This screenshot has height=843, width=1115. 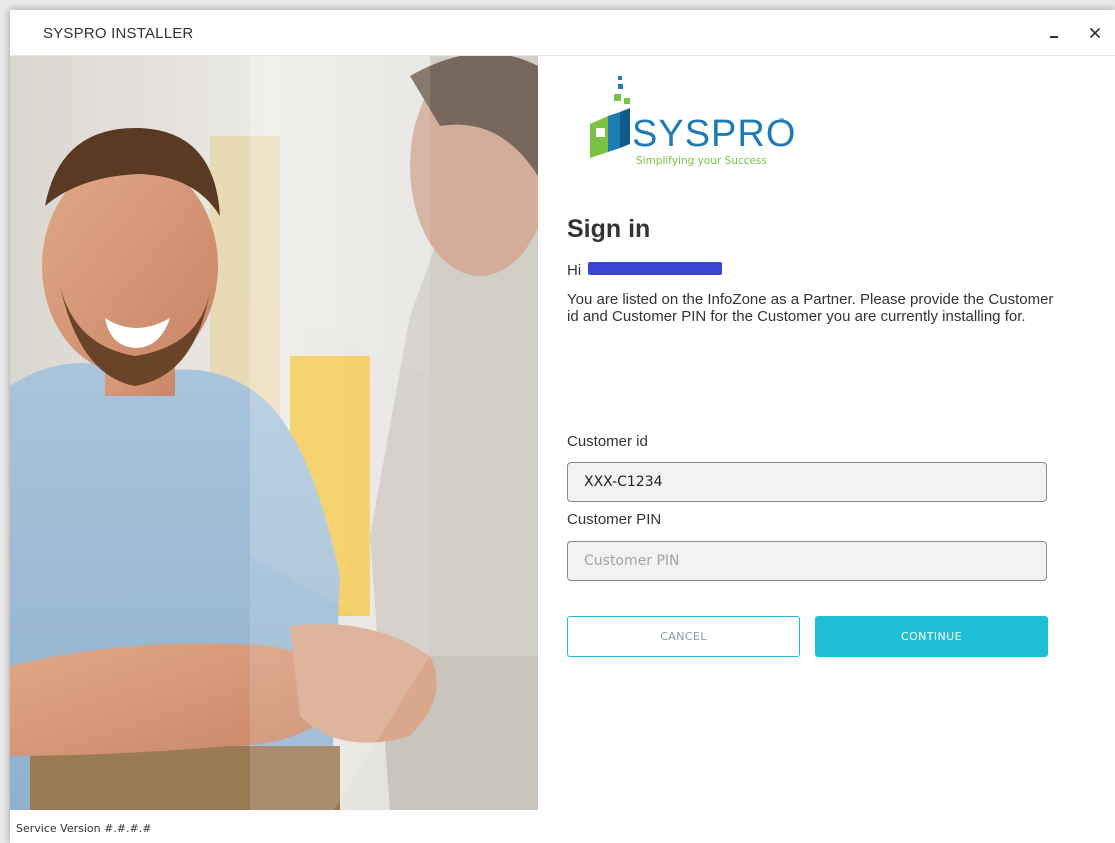 I want to click on window-title: SYSPRO INSTALLER, so click(x=118, y=33).